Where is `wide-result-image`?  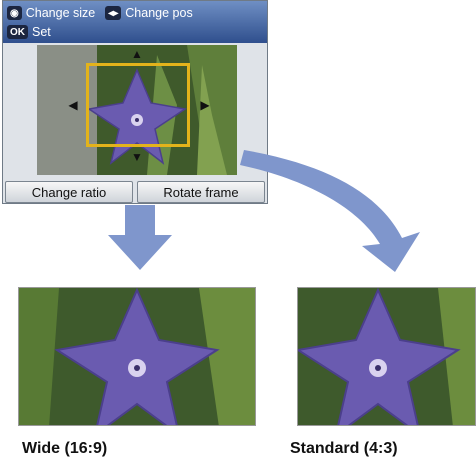
wide-result-image is located at coordinates (137, 356).